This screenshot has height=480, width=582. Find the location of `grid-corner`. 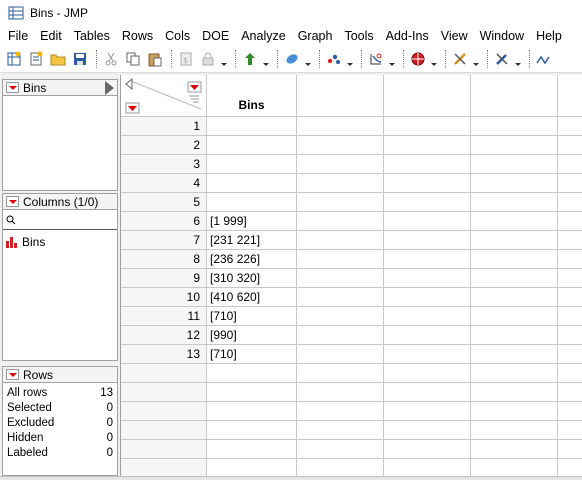

grid-corner is located at coordinates (164, 96).